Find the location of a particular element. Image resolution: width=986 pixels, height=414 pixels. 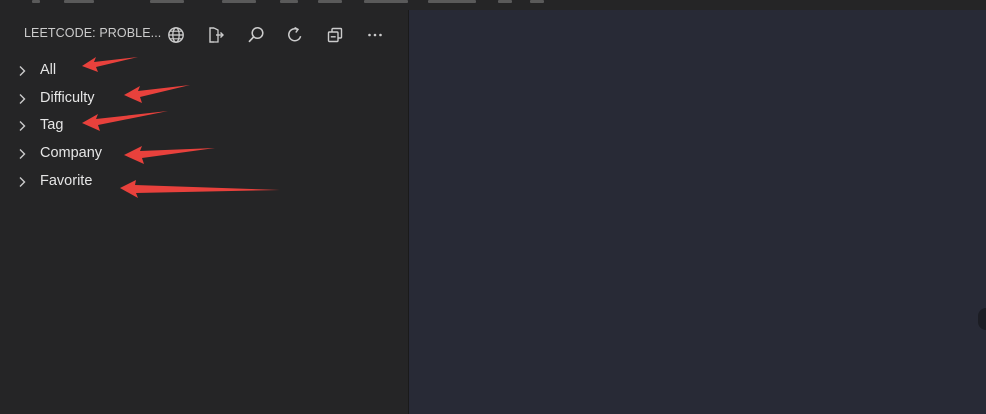

tree-item-tag: Tag is located at coordinates (204, 127).